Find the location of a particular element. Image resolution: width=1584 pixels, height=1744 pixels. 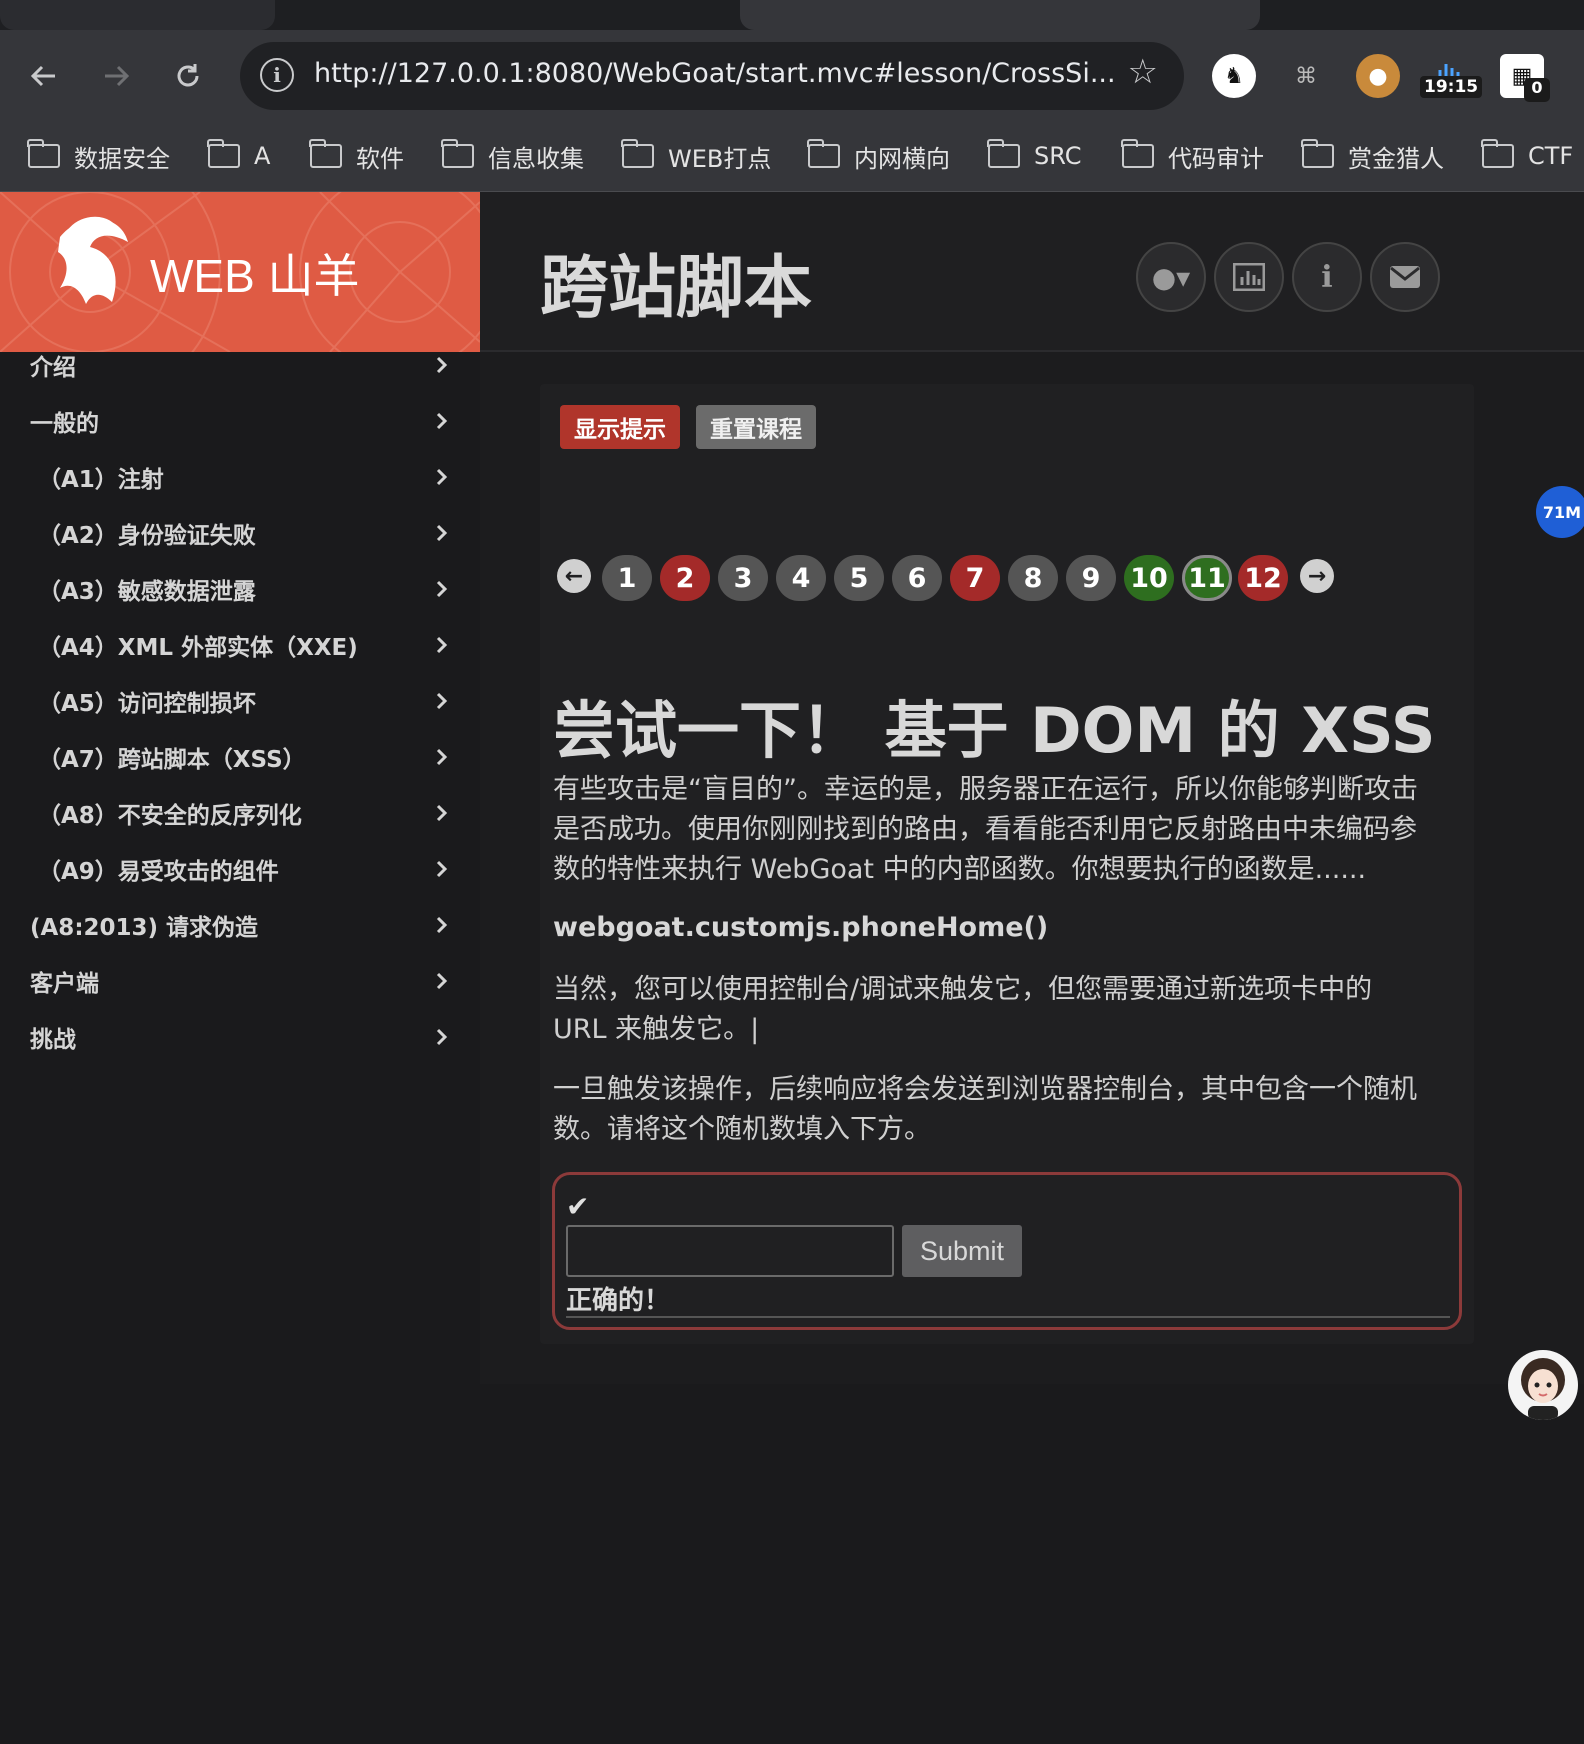

forward-icon is located at coordinates (116, 76).